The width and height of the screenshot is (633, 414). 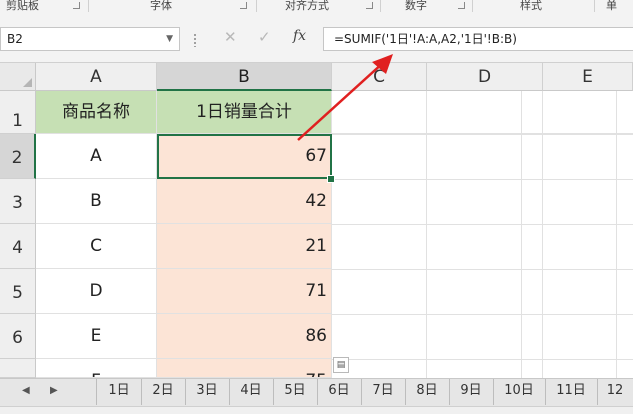 I want to click on paste-options-icon: ▤, so click(x=341, y=365).